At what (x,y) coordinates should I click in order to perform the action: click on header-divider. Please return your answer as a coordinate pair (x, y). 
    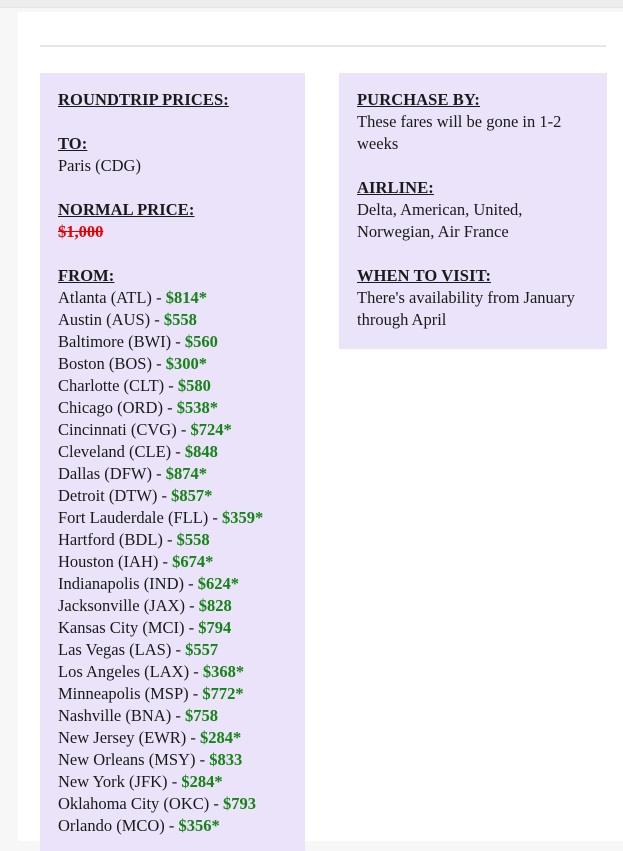
    Looking at the image, I should click on (323, 46).